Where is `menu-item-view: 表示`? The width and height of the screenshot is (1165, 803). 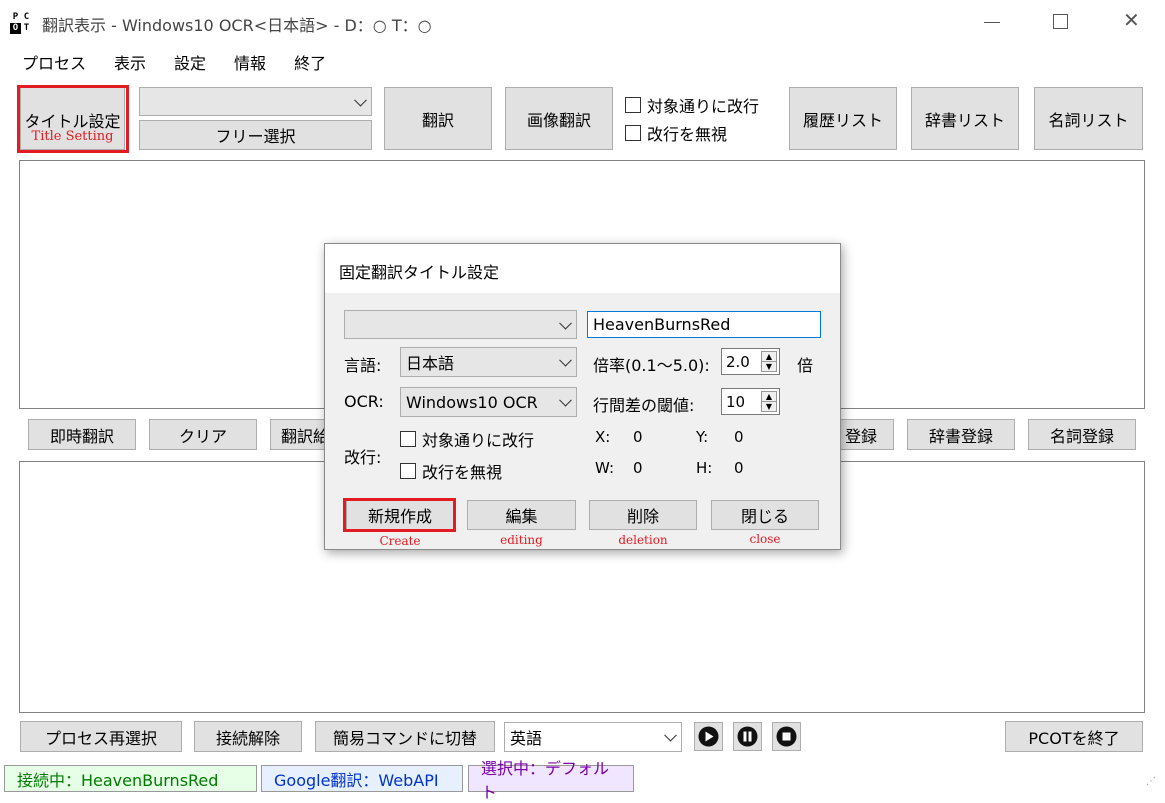 menu-item-view: 表示 is located at coordinates (130, 64).